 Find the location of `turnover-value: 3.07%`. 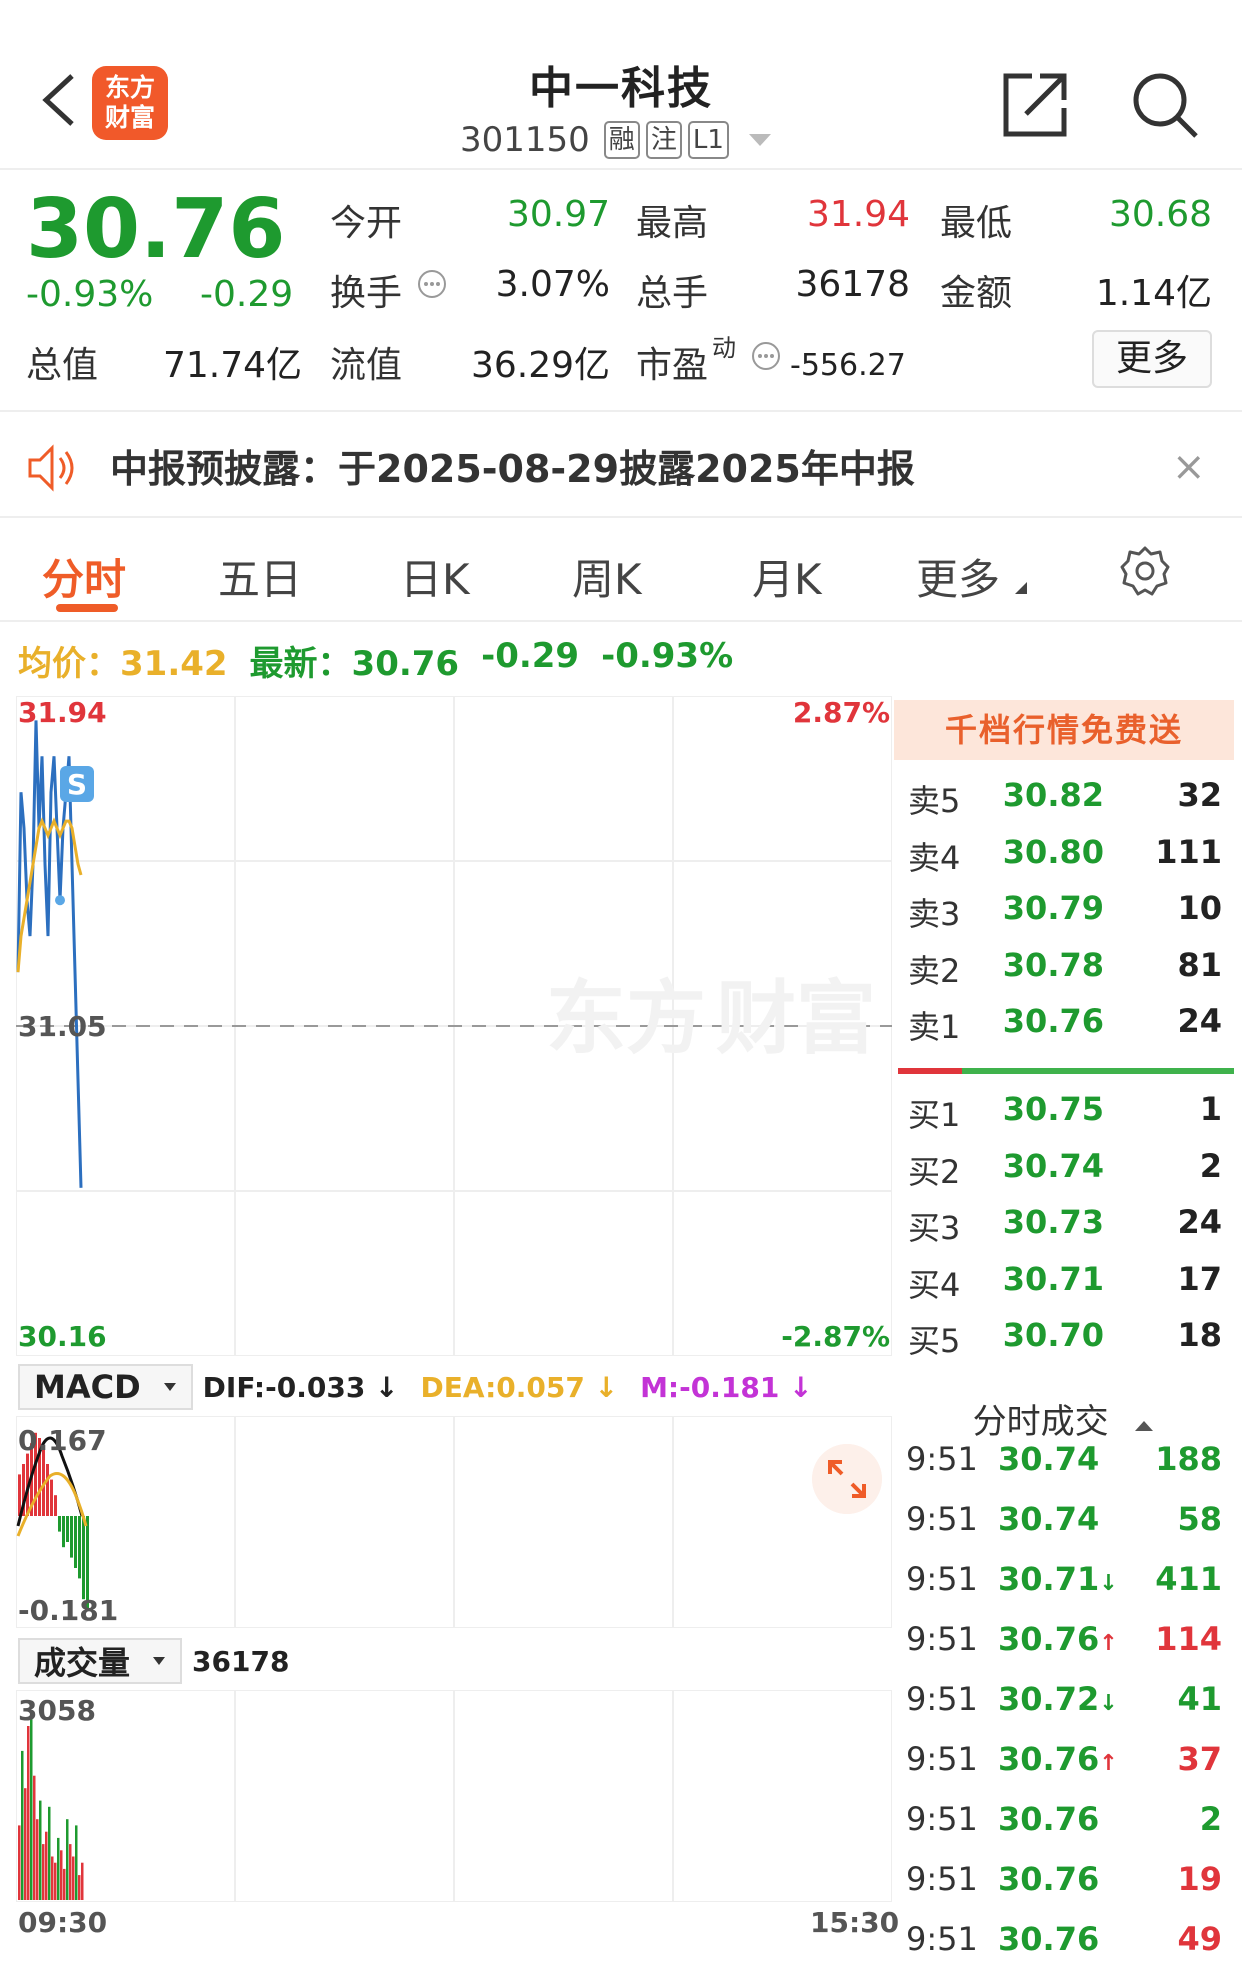

turnover-value: 3.07% is located at coordinates (552, 284).